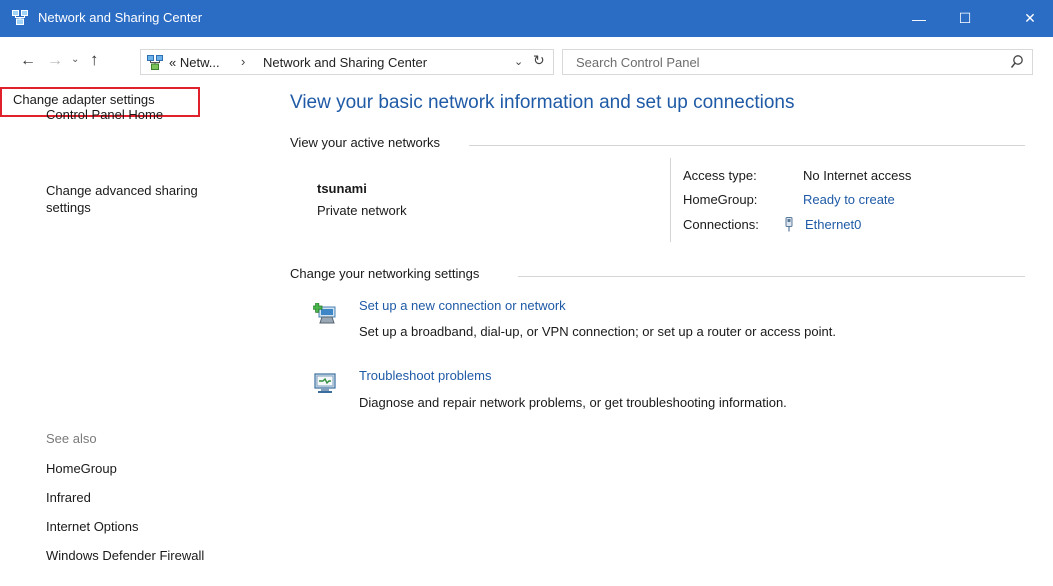  I want to click on access-type-label: Access type:, so click(720, 175).